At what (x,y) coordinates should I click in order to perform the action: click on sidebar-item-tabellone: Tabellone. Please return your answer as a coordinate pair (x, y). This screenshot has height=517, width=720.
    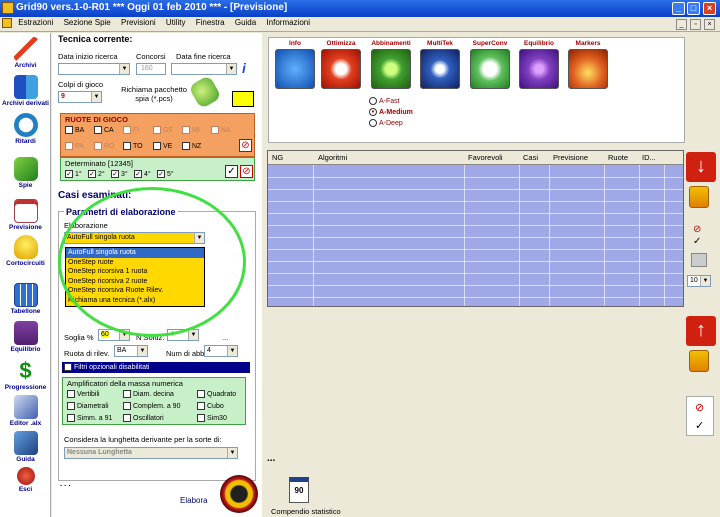
    Looking at the image, I should click on (25, 299).